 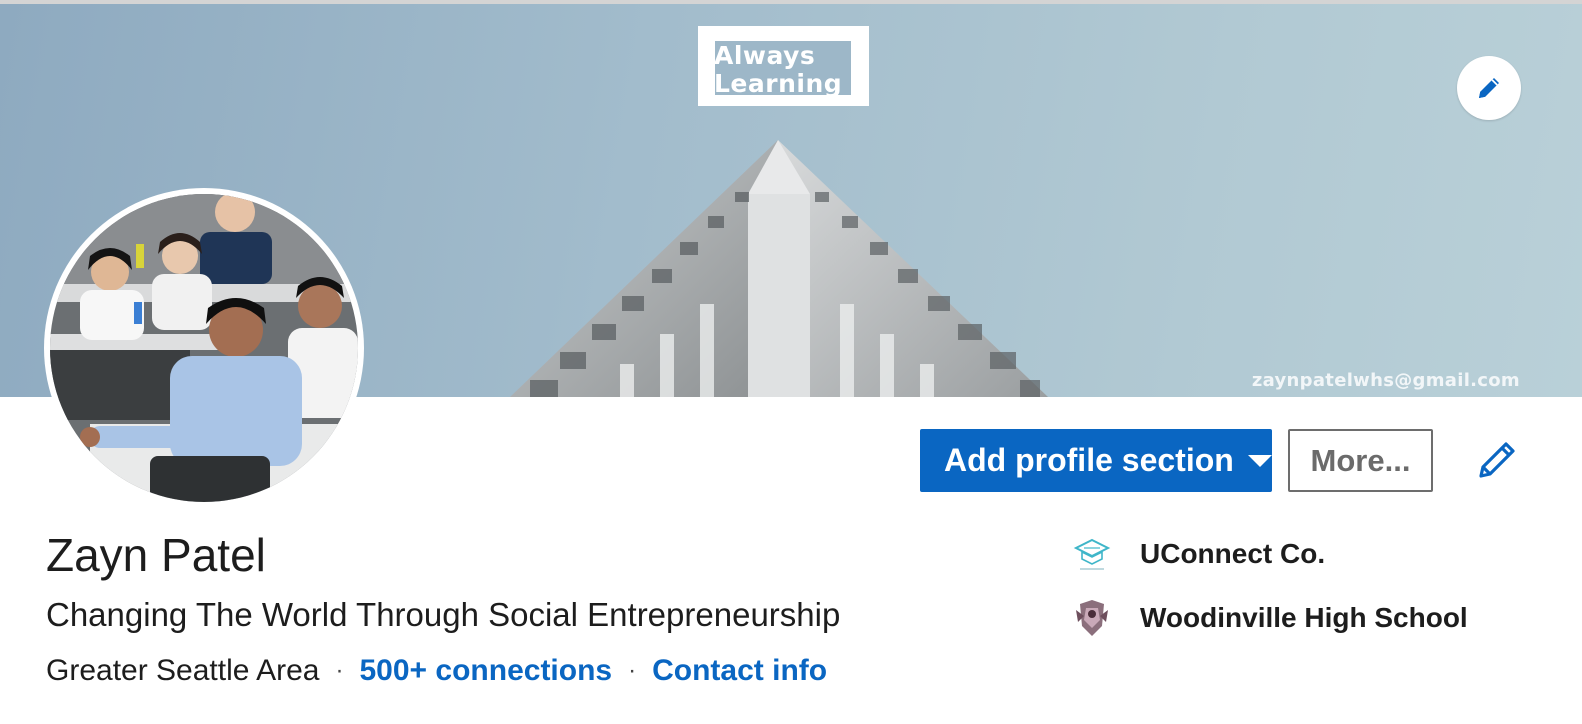 What do you see at coordinates (778, 83) in the screenshot?
I see `logo-line-2: Learning` at bounding box center [778, 83].